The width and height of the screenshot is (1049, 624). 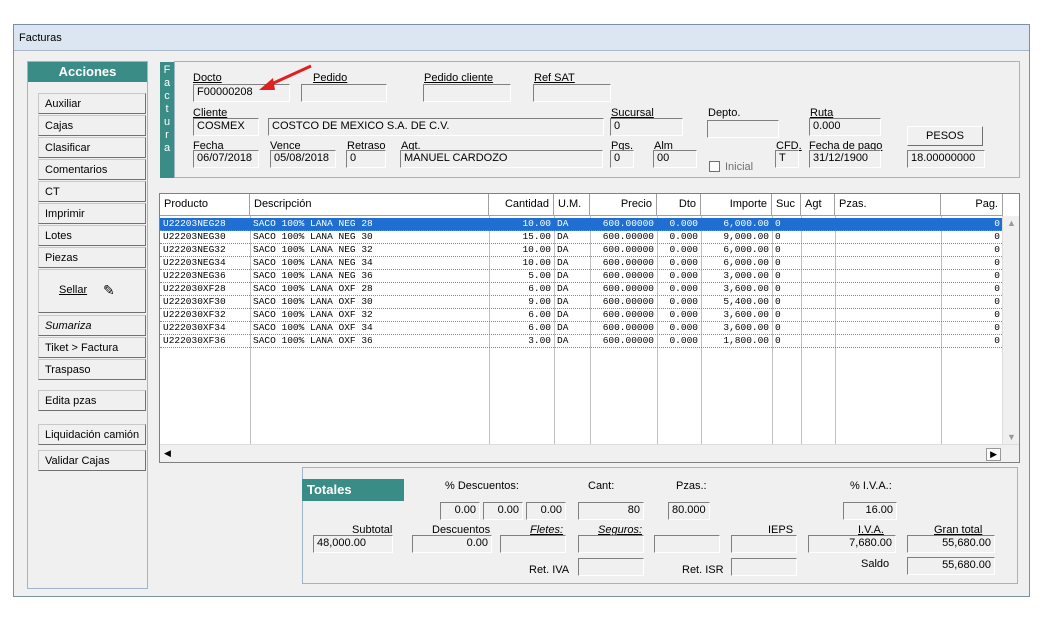 What do you see at coordinates (92, 191) in the screenshot?
I see `accion-ct-button: CT` at bounding box center [92, 191].